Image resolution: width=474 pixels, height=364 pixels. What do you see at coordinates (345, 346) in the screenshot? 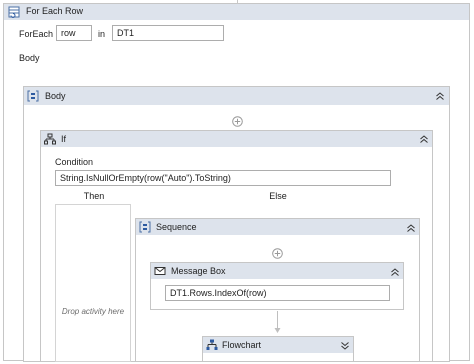
I see `flowchart-expand-icon` at bounding box center [345, 346].